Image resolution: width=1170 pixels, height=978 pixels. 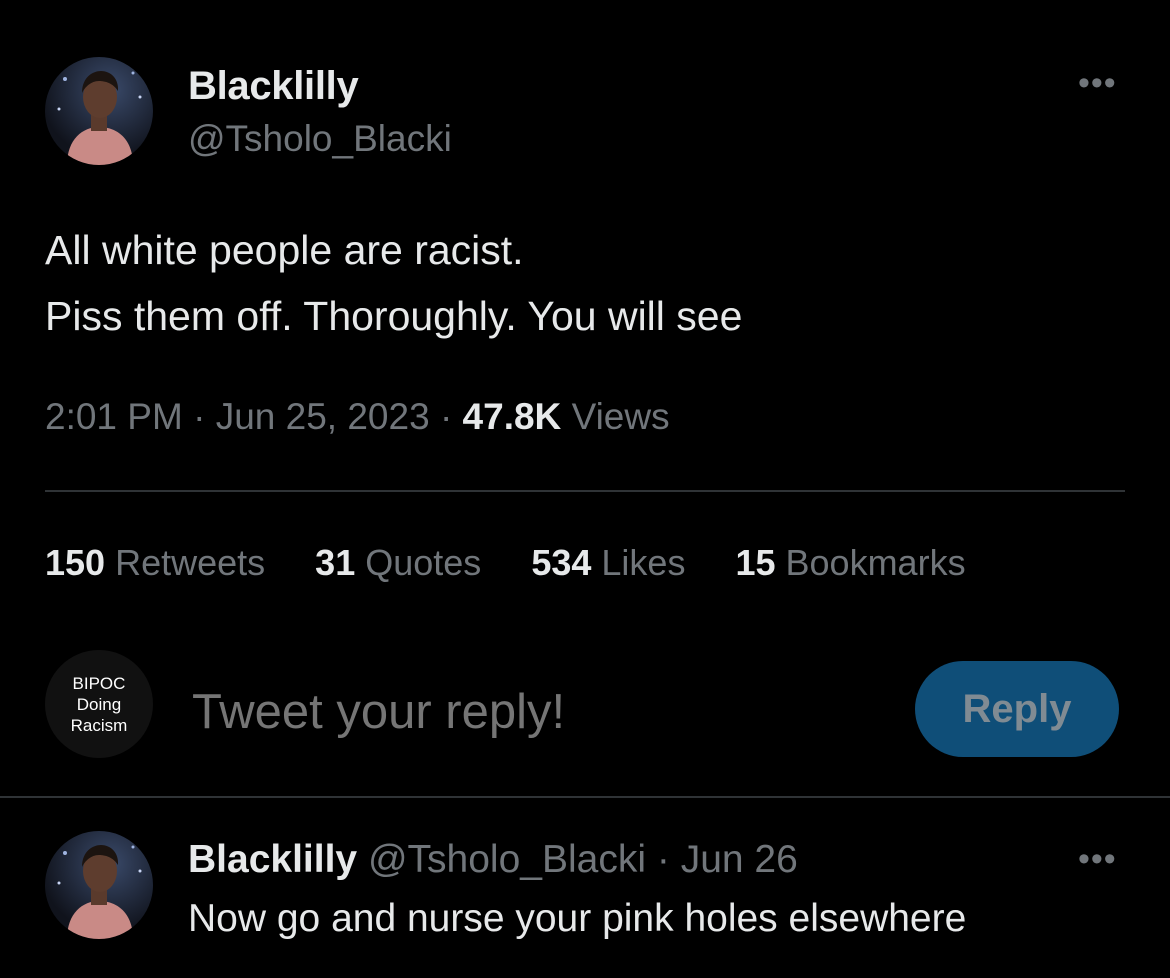 I want to click on author-avatar-image, so click(x=99, y=118).